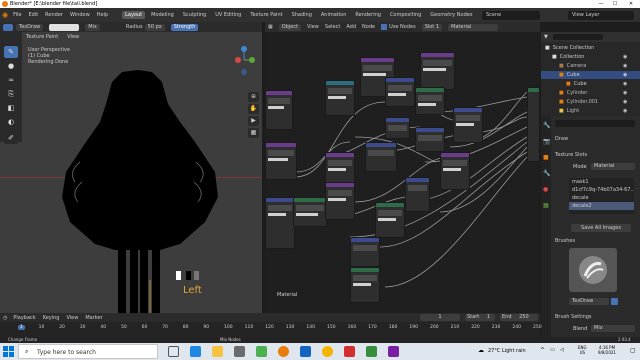 This screenshot has width=640, height=360. What do you see at coordinates (590, 93) in the screenshot?
I see `outliner-row-cylinder: ■ Cylinder ◉` at bounding box center [590, 93].